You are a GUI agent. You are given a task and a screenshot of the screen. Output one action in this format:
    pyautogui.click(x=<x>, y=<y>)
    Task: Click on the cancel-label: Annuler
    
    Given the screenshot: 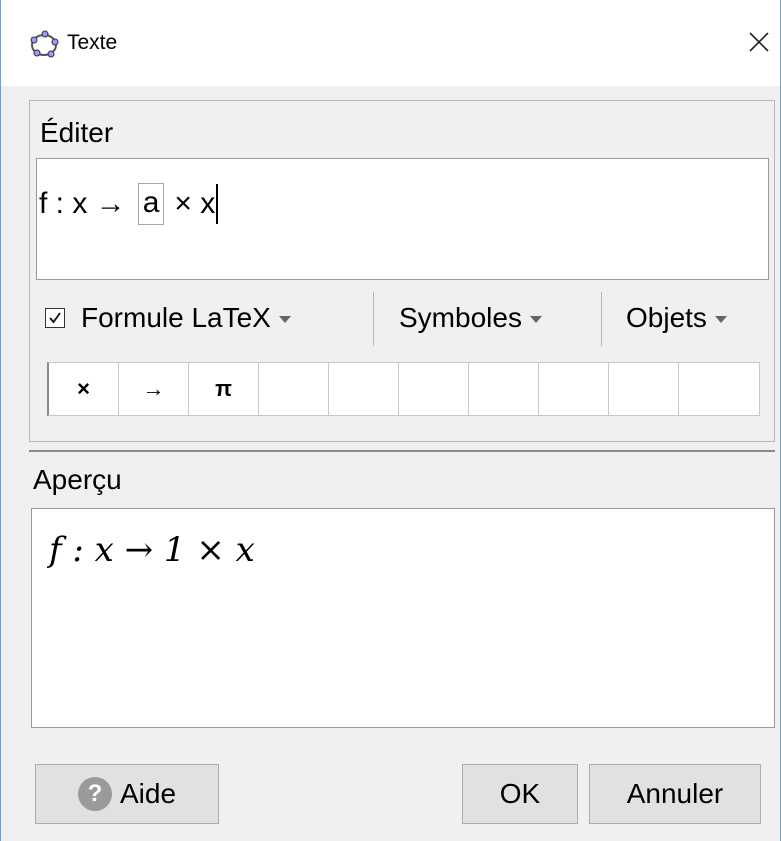 What is the action you would take?
    pyautogui.click(x=675, y=793)
    